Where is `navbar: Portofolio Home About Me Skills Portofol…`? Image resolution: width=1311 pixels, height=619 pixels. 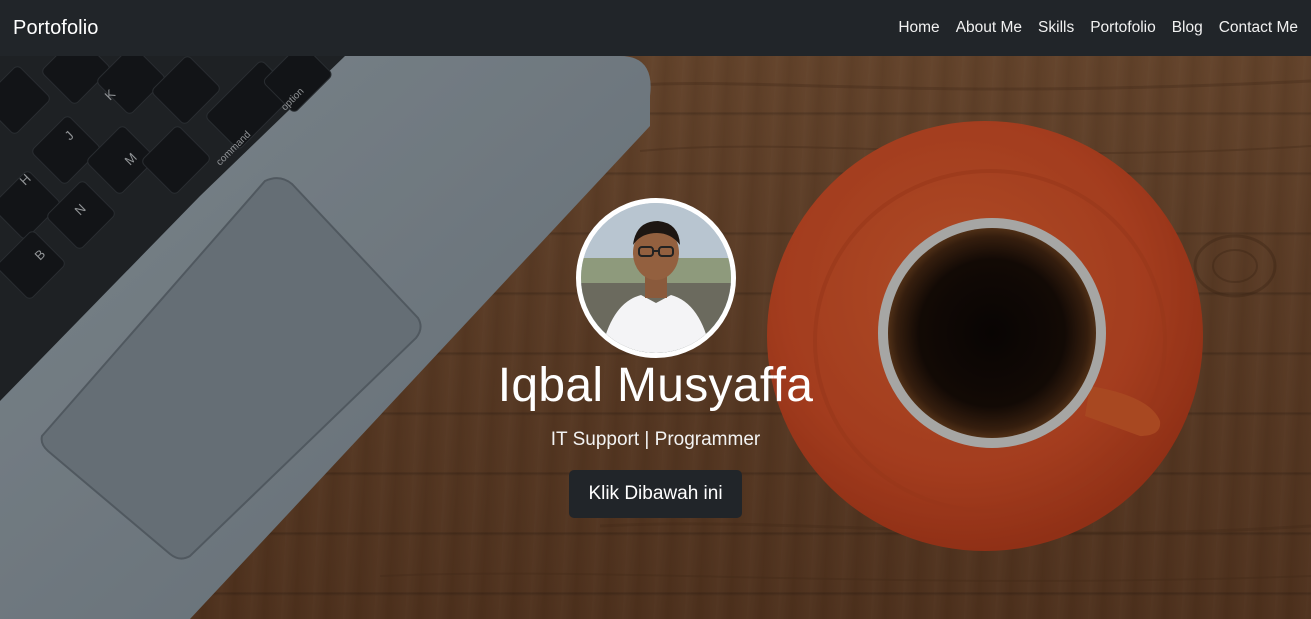 navbar: Portofolio Home About Me Skills Portofol… is located at coordinates (655, 28).